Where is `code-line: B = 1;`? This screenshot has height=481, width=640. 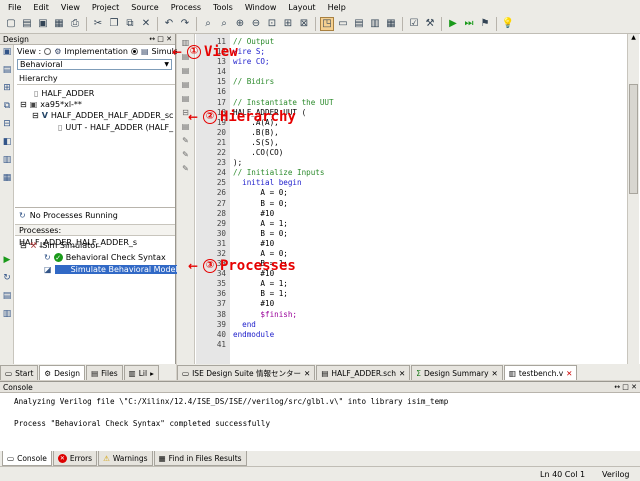 code-line: B = 1; is located at coordinates (423, 294).